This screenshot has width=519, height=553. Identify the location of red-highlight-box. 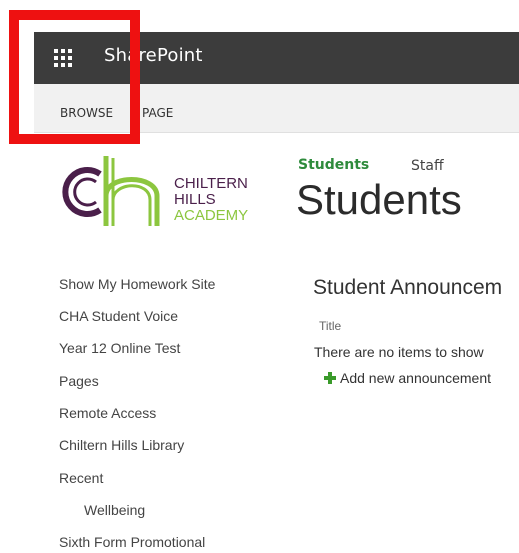
(74, 77).